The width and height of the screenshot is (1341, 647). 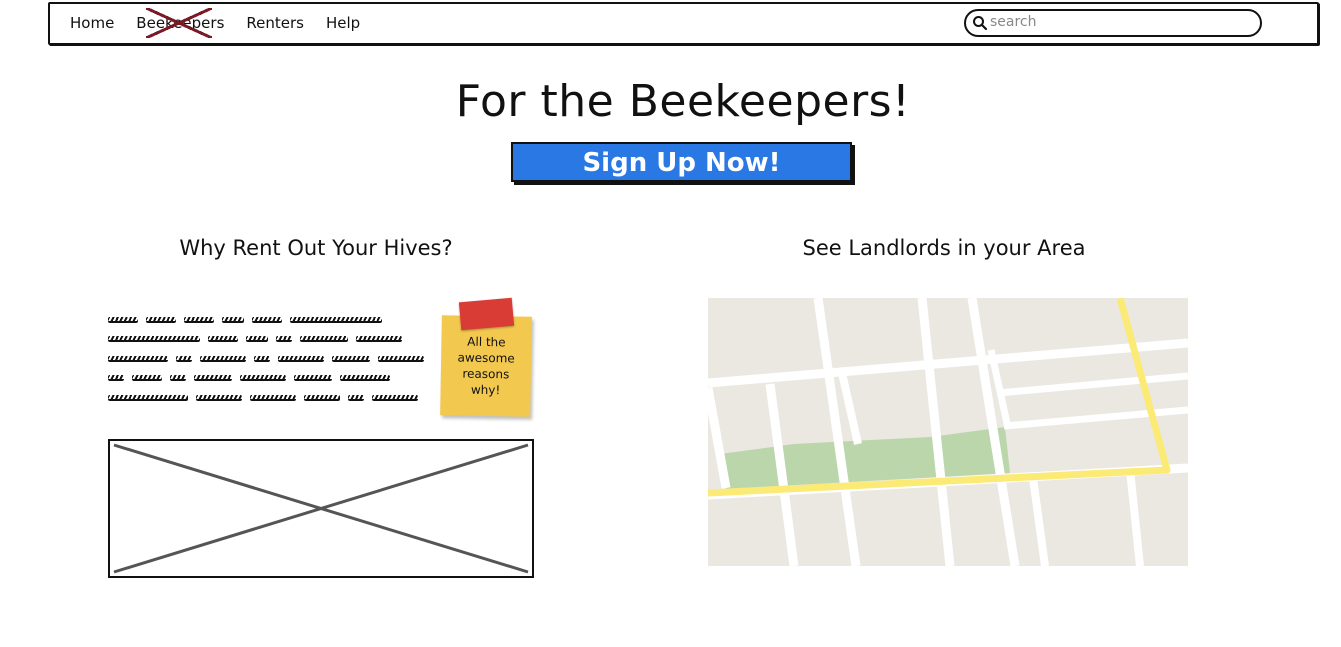 I want to click on search-box, so click(x=1113, y=23).